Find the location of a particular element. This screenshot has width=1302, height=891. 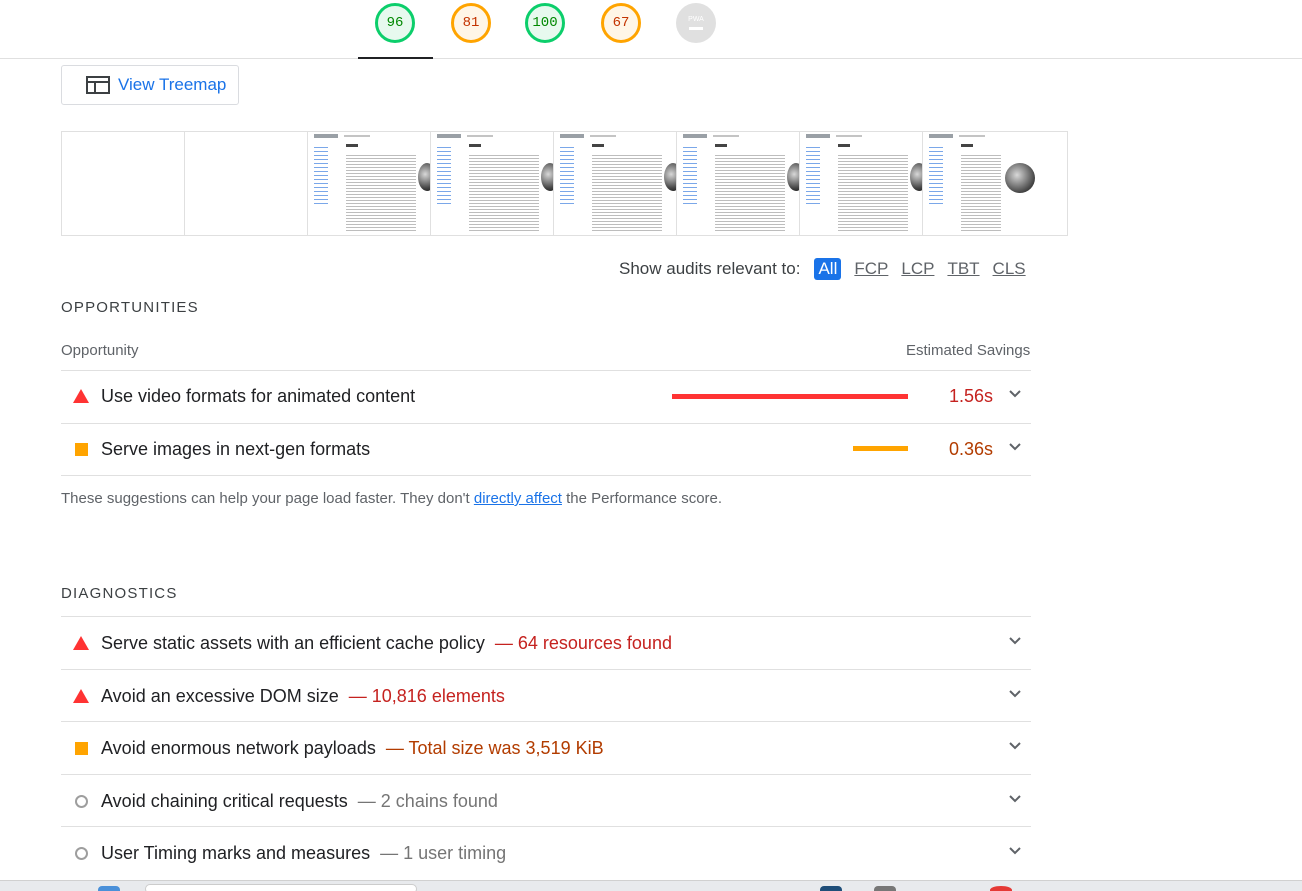

diagnostic-title: Avoid an excessive DOM size is located at coordinates (220, 695).